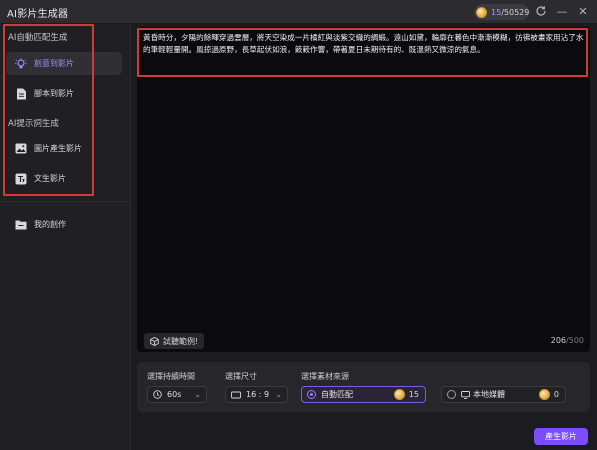 This screenshot has width=597, height=450. I want to click on duration-select: 60s ⌄, so click(177, 394).